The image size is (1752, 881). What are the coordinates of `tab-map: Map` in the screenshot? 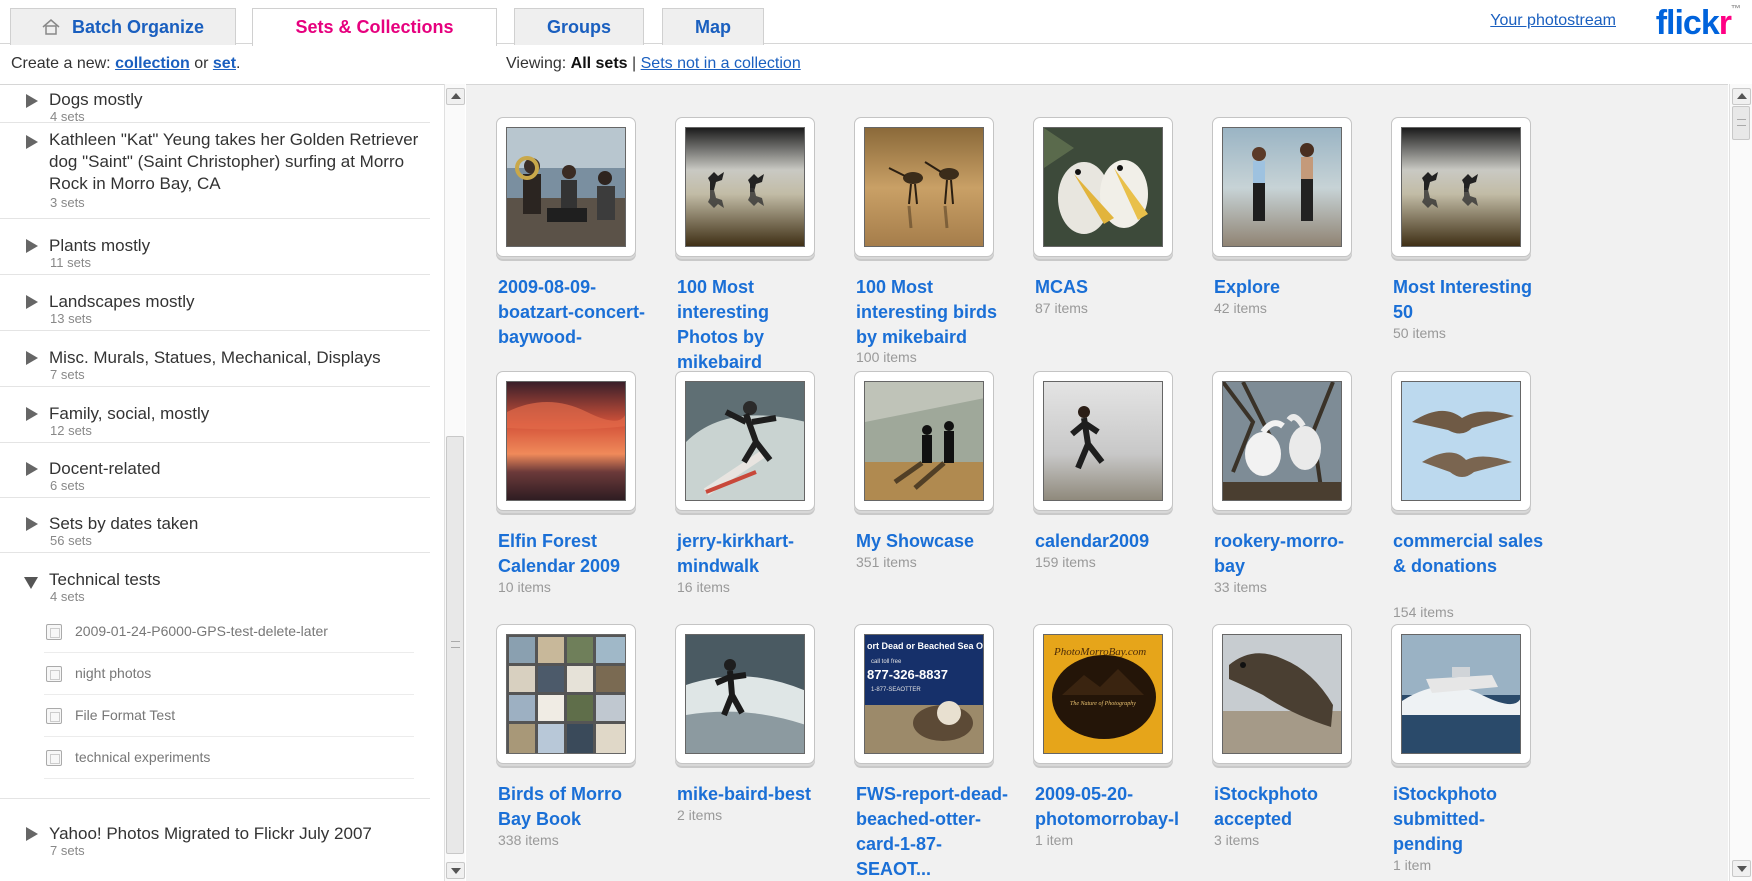 It's located at (713, 26).